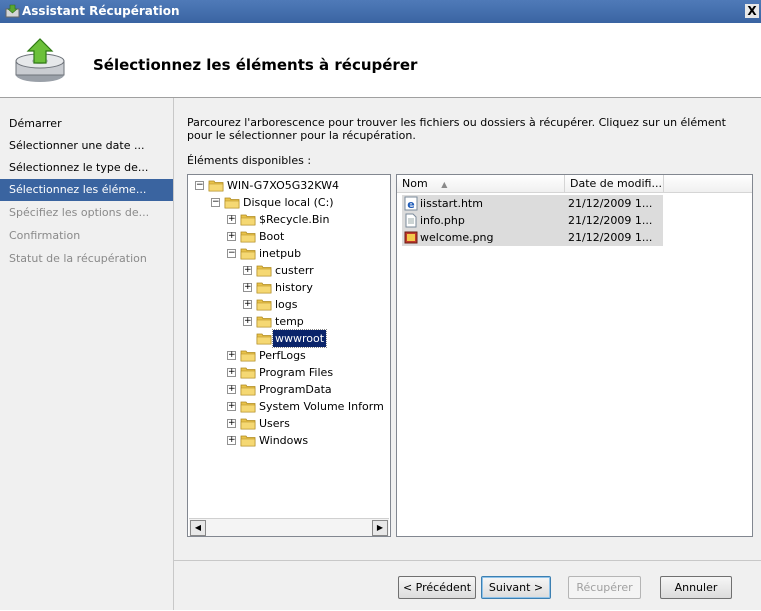 The width and height of the screenshot is (761, 611). I want to click on window-titlebar: Assistant Récupération X, so click(380, 11).